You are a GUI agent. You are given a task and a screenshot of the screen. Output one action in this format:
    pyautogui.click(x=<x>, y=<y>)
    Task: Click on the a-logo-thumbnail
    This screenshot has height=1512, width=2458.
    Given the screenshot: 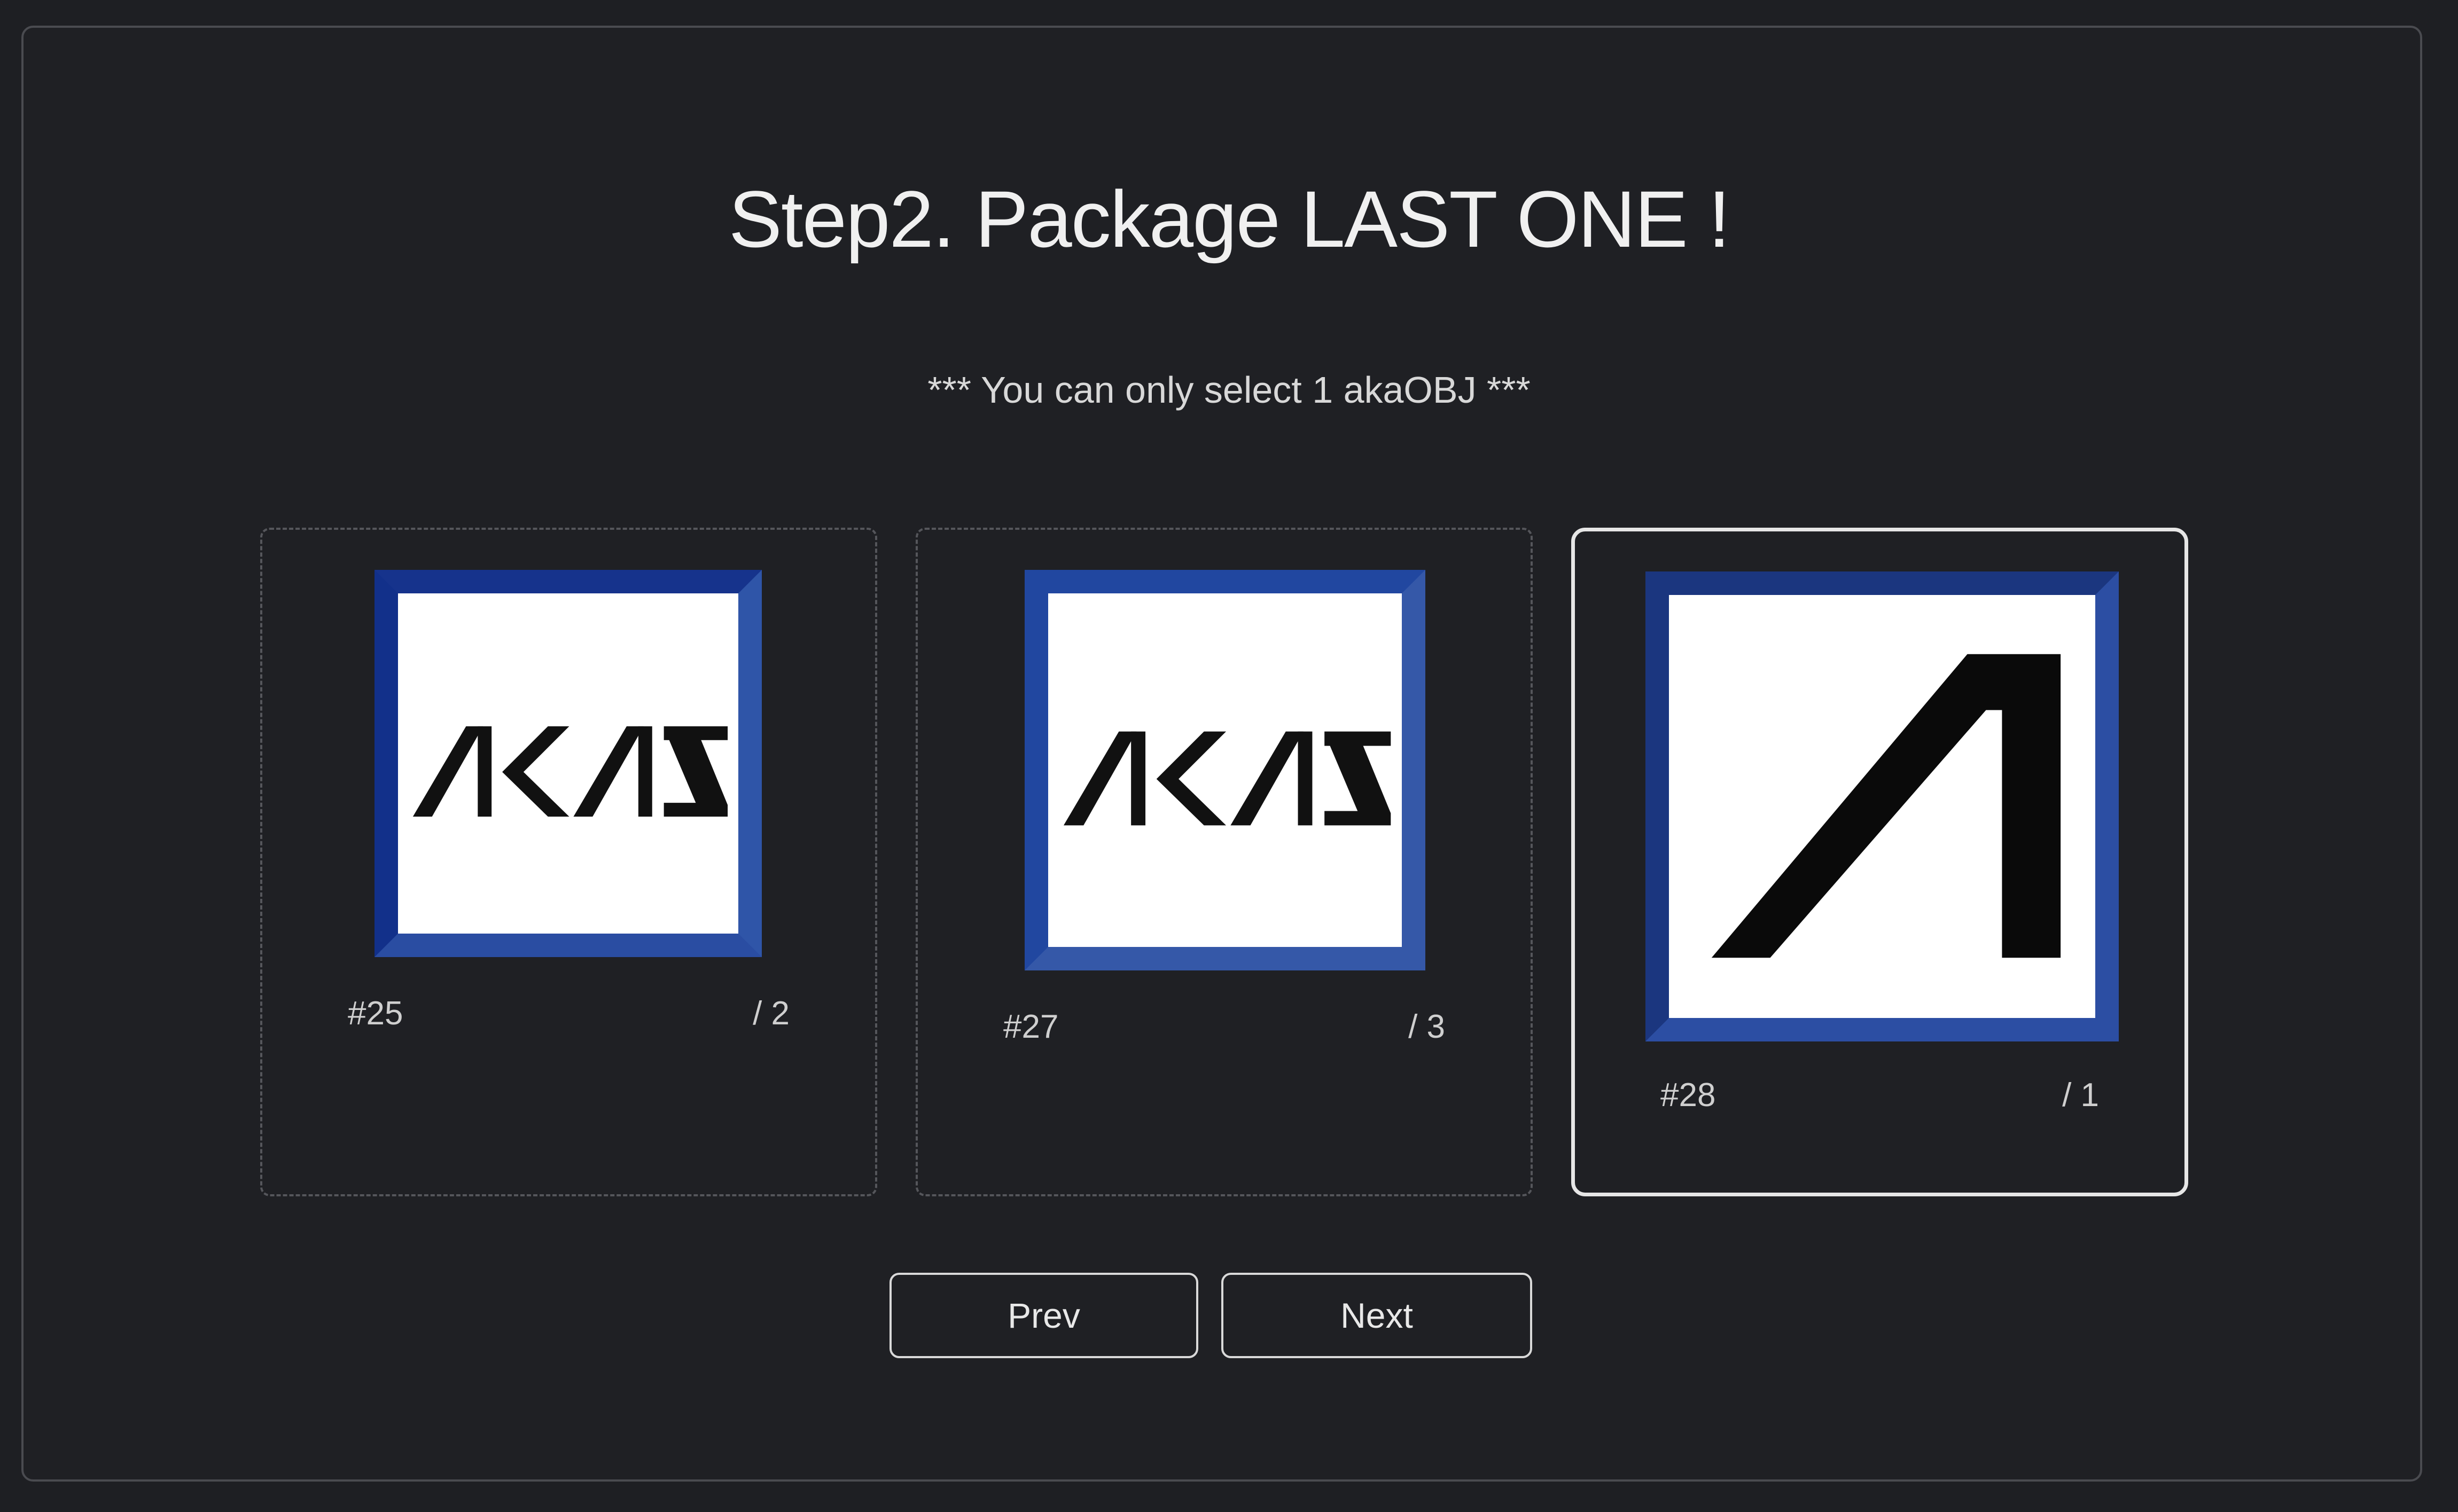 What is the action you would take?
    pyautogui.click(x=1882, y=806)
    